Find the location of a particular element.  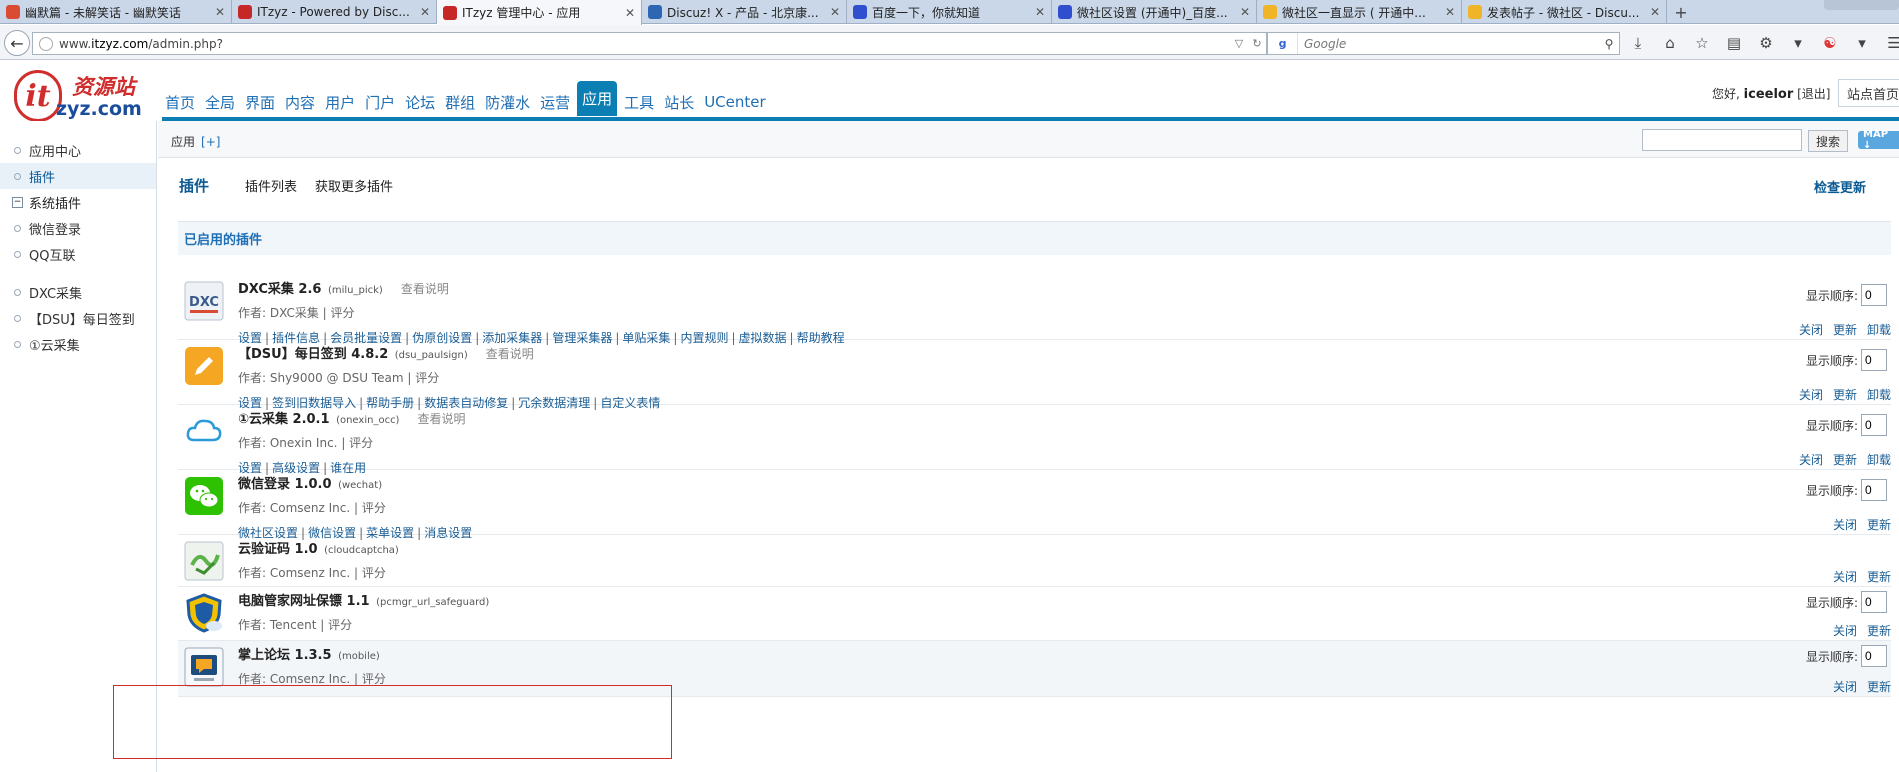

search-bar: g Google ⚲ is located at coordinates (1443, 43).